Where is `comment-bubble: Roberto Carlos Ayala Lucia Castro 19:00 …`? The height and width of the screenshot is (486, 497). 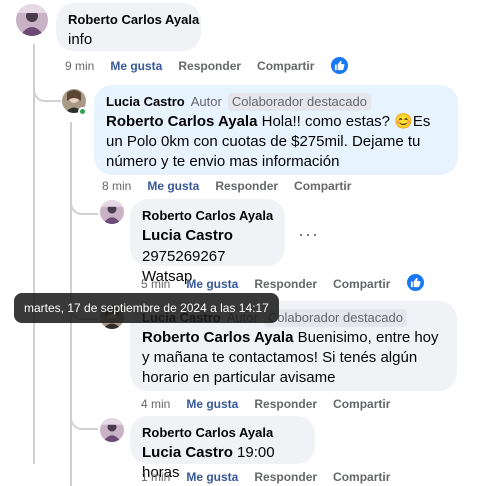 comment-bubble: Roberto Carlos Ayala Lucia Castro 19:00 … is located at coordinates (222, 448).